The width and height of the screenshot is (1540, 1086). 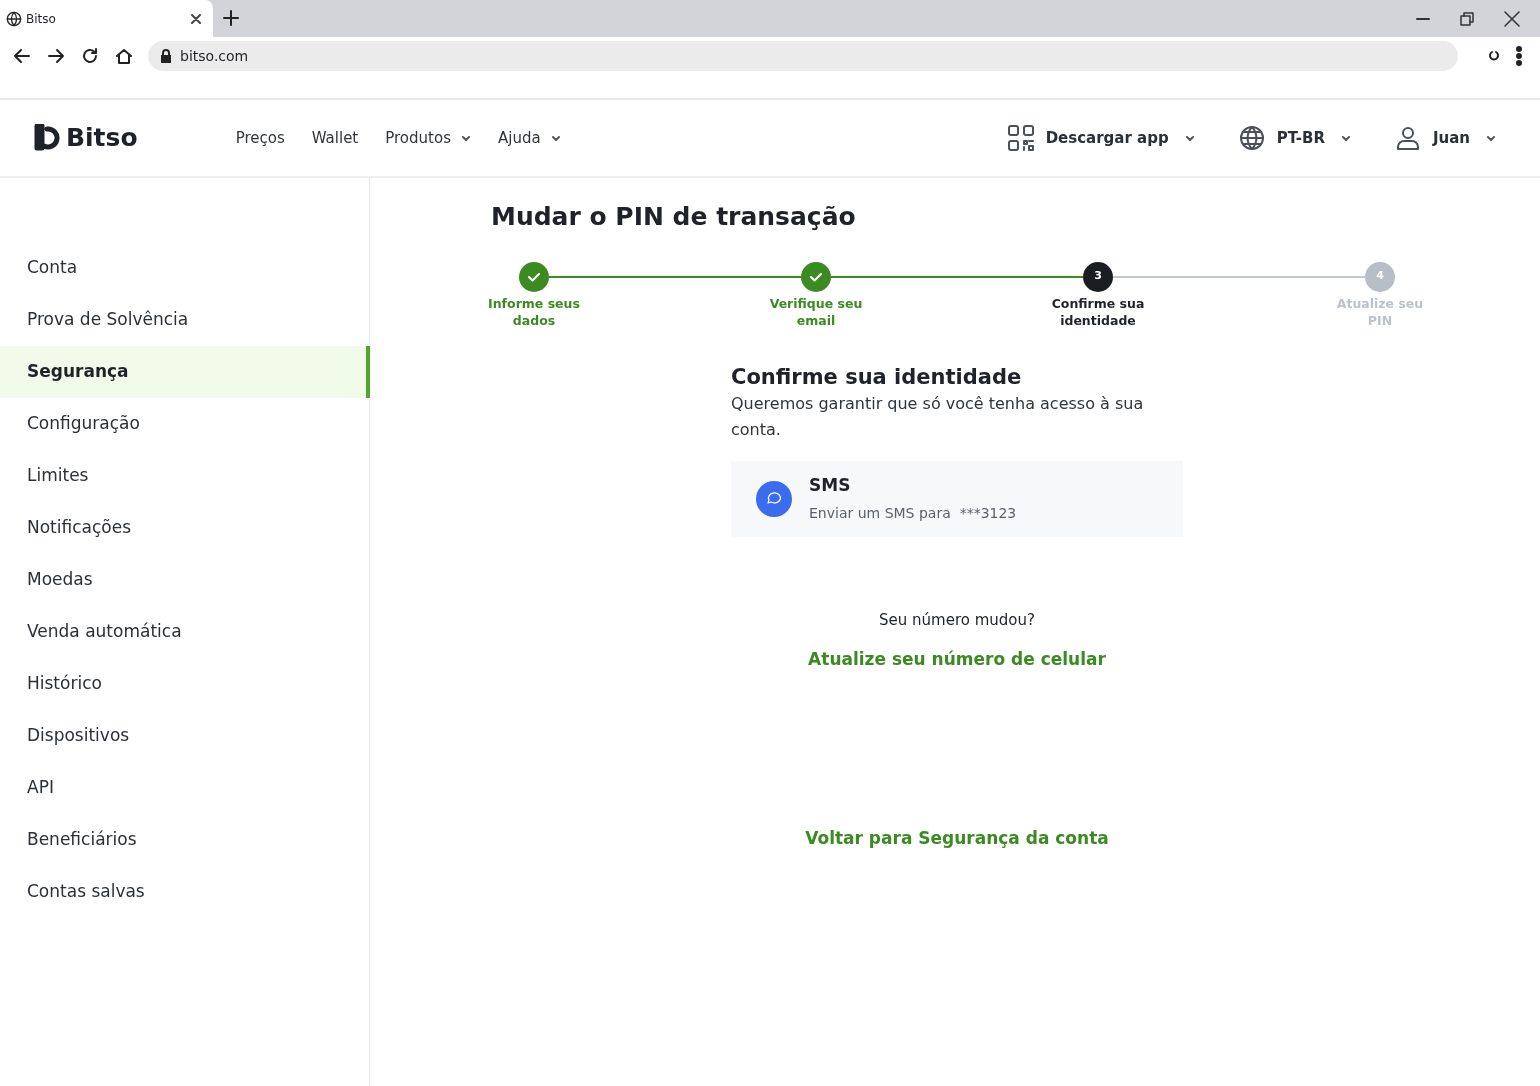 I want to click on address-bar: bitso.com, so click(x=803, y=56).